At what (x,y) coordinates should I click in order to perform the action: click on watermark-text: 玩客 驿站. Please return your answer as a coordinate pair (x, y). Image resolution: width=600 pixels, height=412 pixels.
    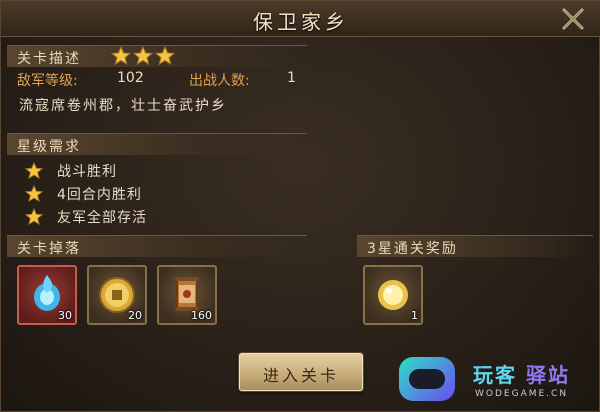
    Looking at the image, I should click on (521, 373).